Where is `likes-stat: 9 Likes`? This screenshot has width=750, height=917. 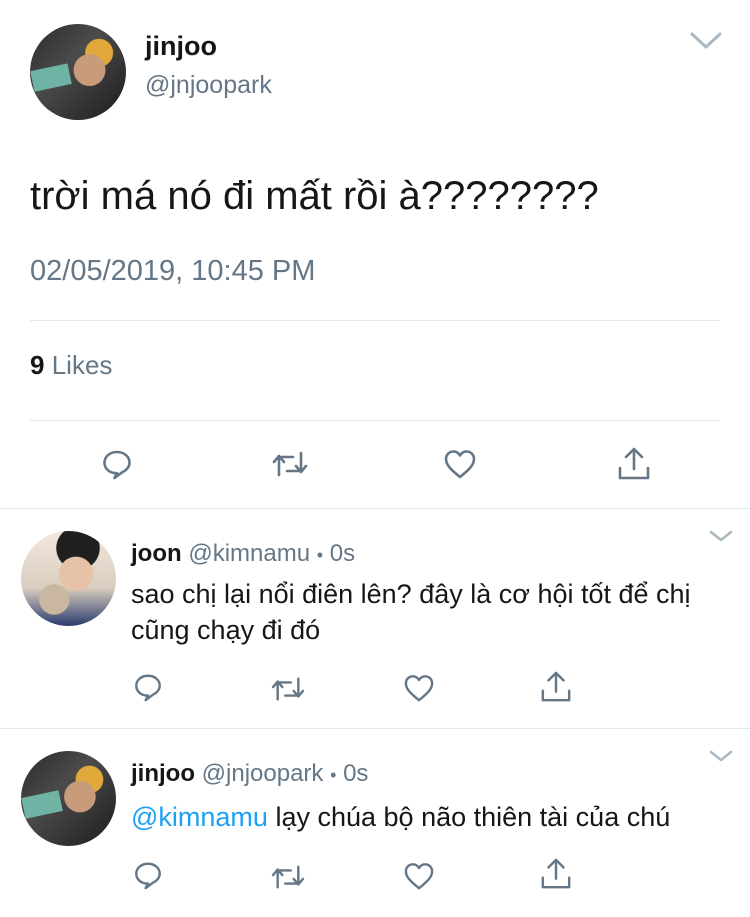
likes-stat: 9 Likes is located at coordinates (71, 365).